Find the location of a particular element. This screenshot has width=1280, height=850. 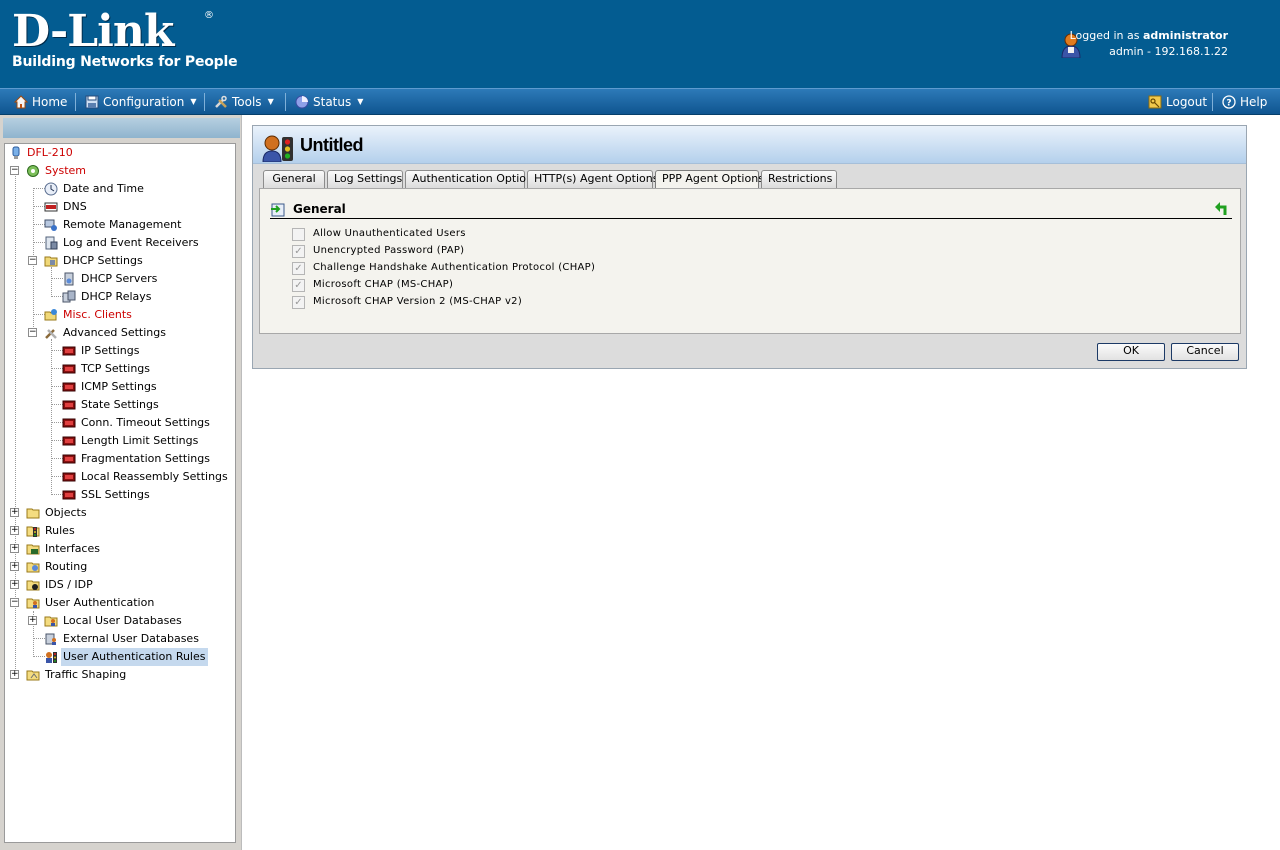

remote-management-icon is located at coordinates (50, 225).